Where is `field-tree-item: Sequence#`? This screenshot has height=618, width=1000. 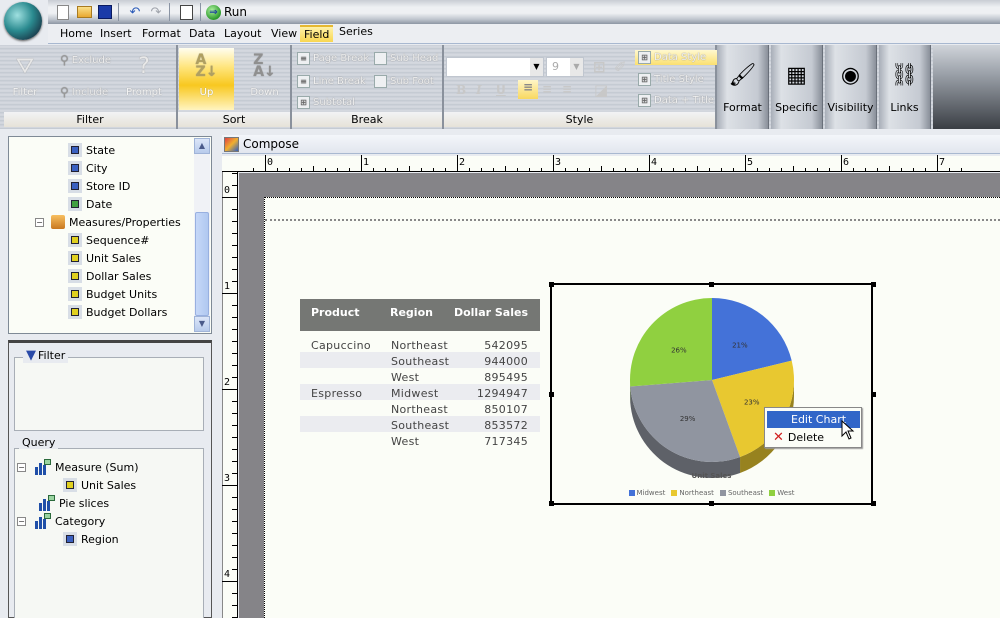
field-tree-item: Sequence# is located at coordinates (108, 240).